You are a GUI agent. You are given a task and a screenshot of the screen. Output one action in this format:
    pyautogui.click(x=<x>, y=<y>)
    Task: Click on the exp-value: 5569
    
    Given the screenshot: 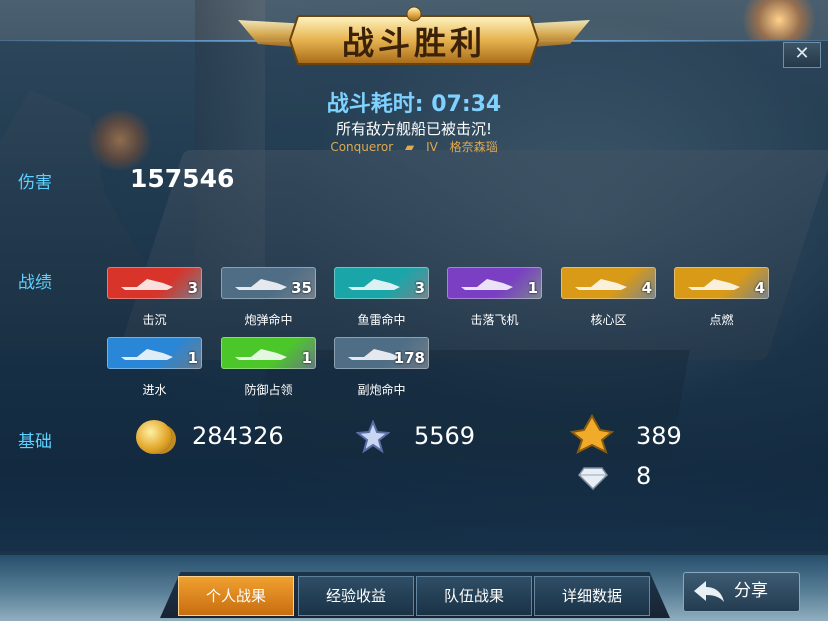 What is the action you would take?
    pyautogui.click(x=445, y=436)
    